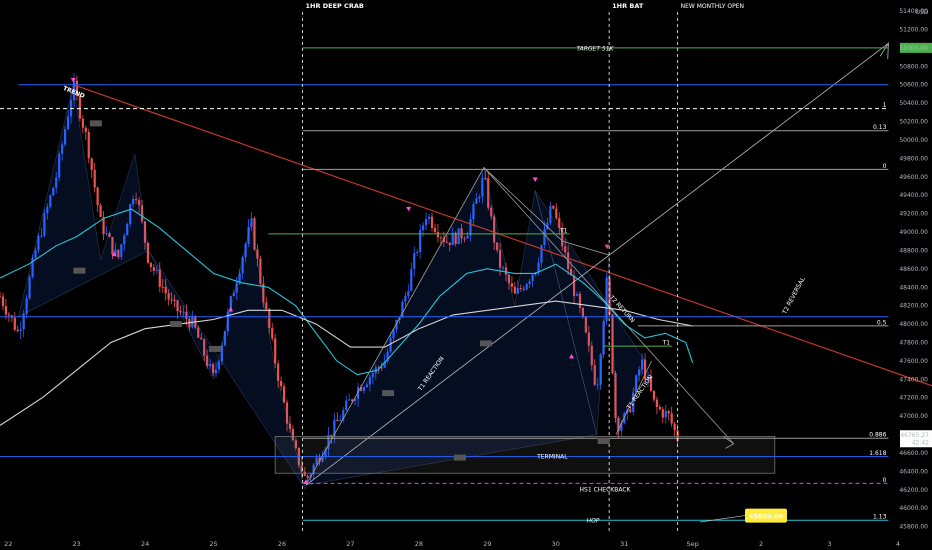  I want to click on signal-arrow-marker, so click(409, 209).